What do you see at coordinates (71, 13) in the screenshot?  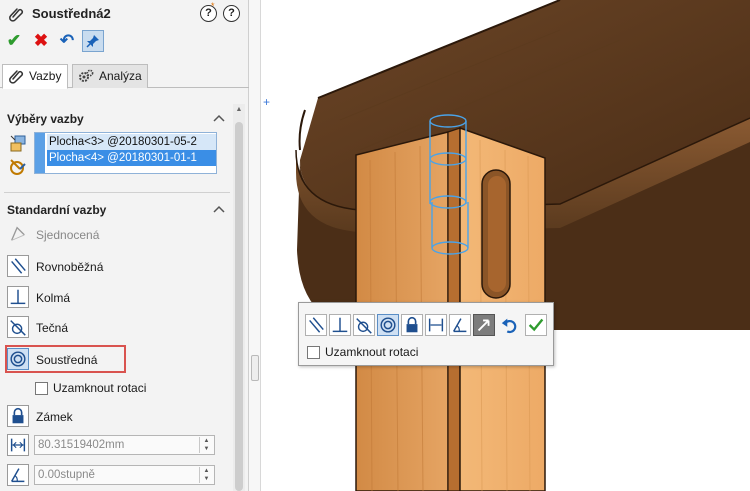 I see `page-title: Soustředná2` at bounding box center [71, 13].